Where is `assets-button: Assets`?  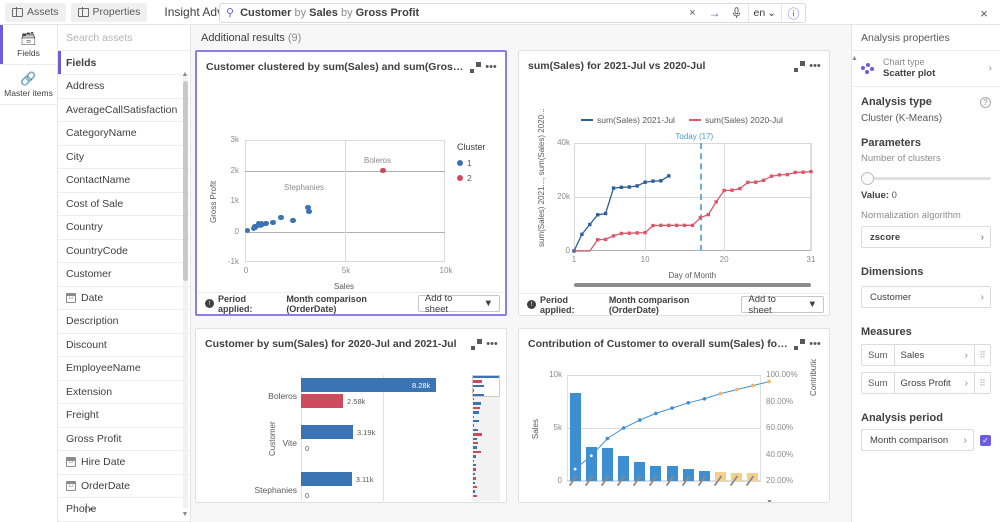
assets-button: Assets is located at coordinates (35, 12).